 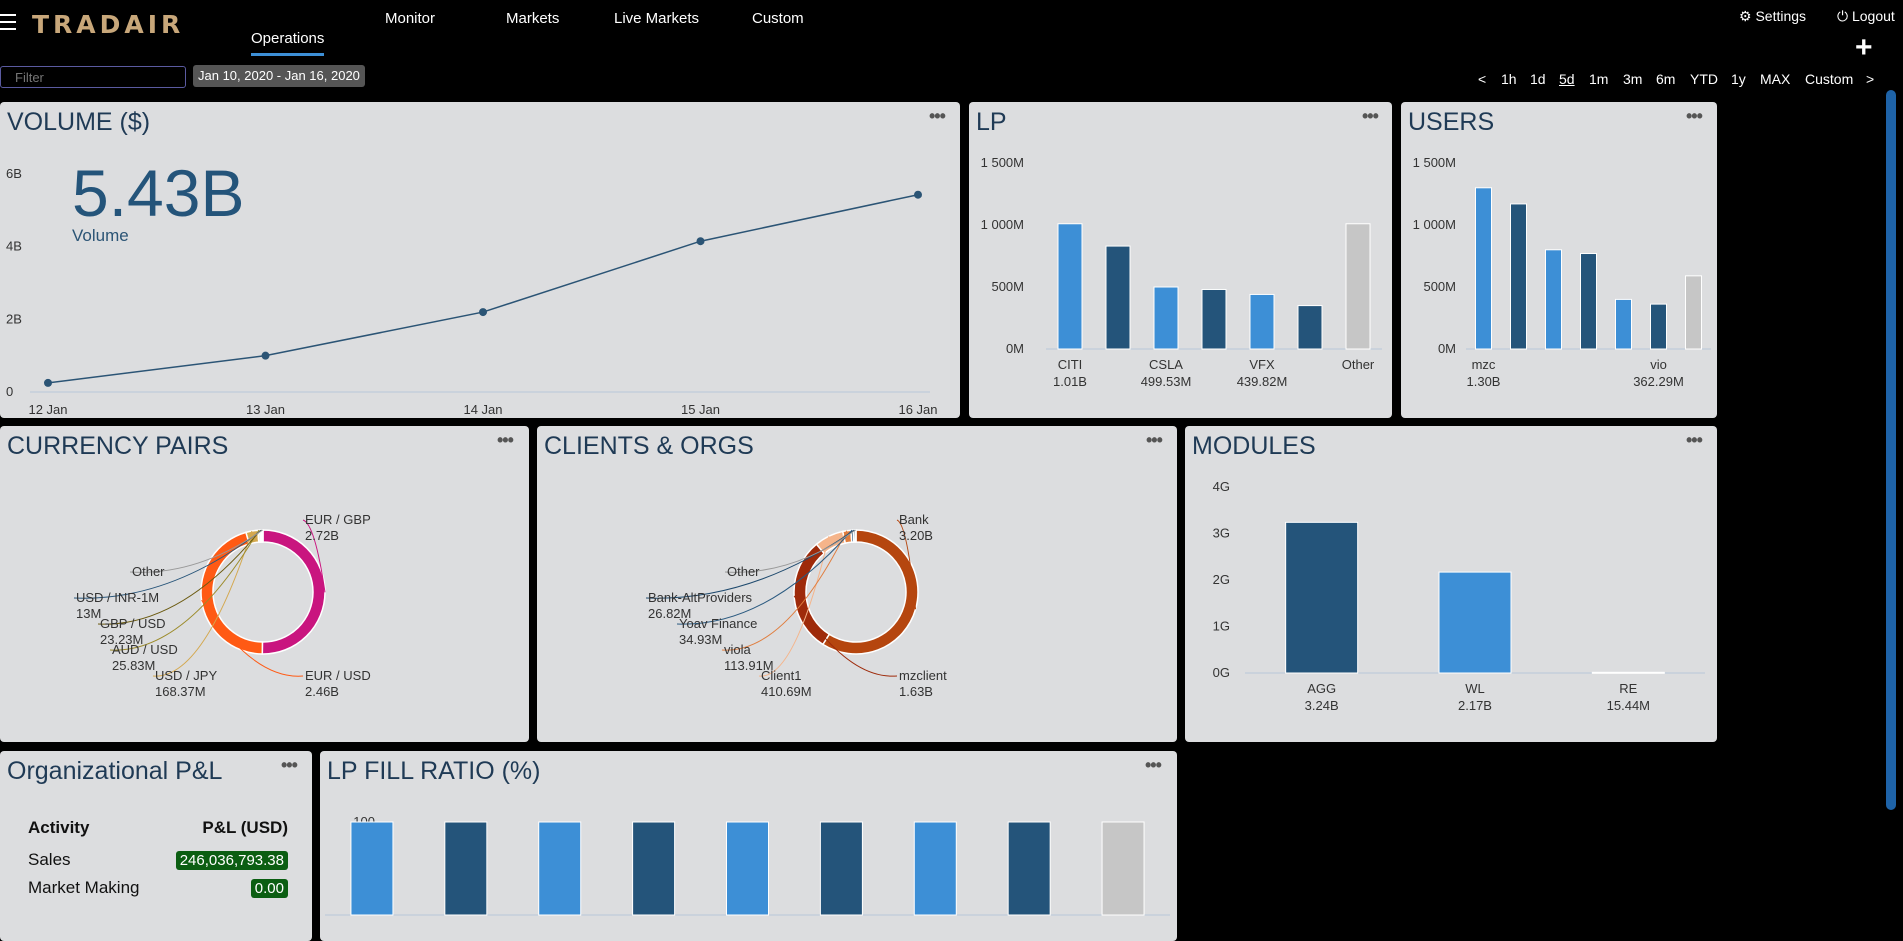 What do you see at coordinates (180, 691) in the screenshot?
I see `slice-value-label: 168.37M` at bounding box center [180, 691].